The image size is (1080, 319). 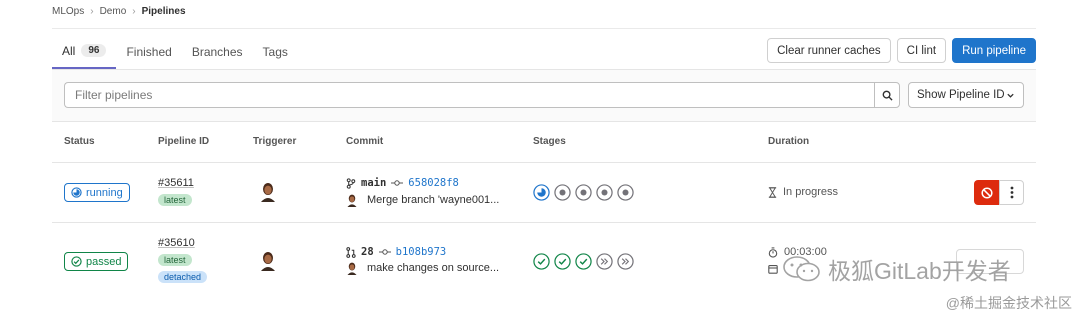 I want to click on chevron-down-icon, so click(x=1010, y=95).